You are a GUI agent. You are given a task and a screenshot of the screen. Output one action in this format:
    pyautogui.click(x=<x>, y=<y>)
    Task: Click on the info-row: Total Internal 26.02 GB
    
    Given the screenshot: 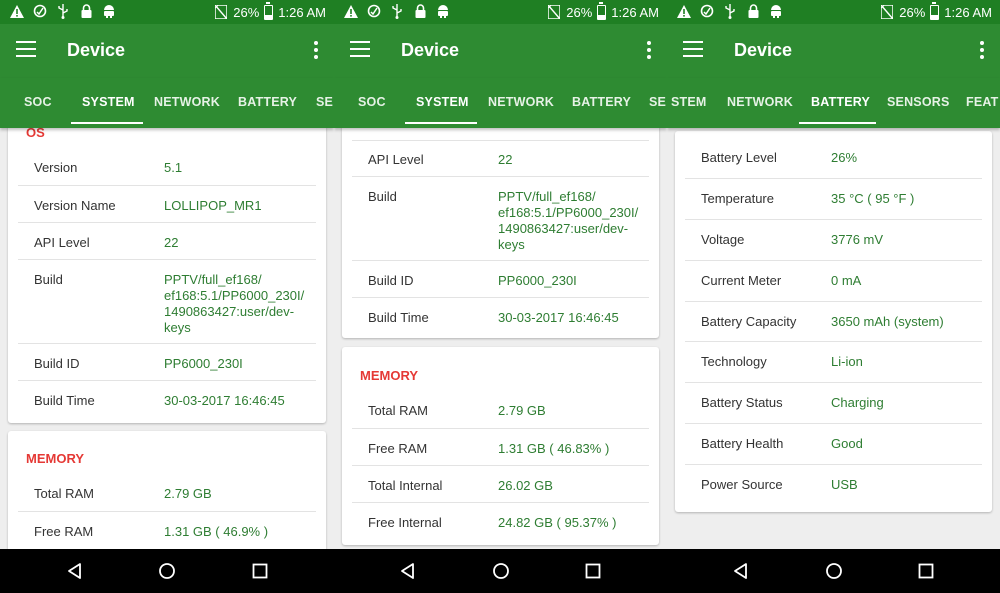 What is the action you would take?
    pyautogui.click(x=500, y=484)
    